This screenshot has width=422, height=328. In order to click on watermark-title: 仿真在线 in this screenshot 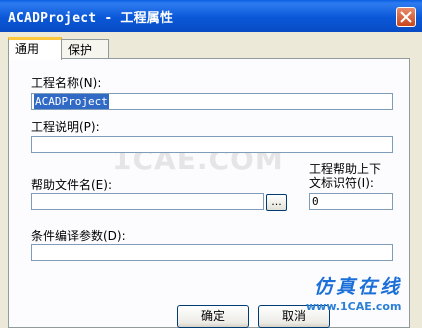, I will do `click(358, 287)`.